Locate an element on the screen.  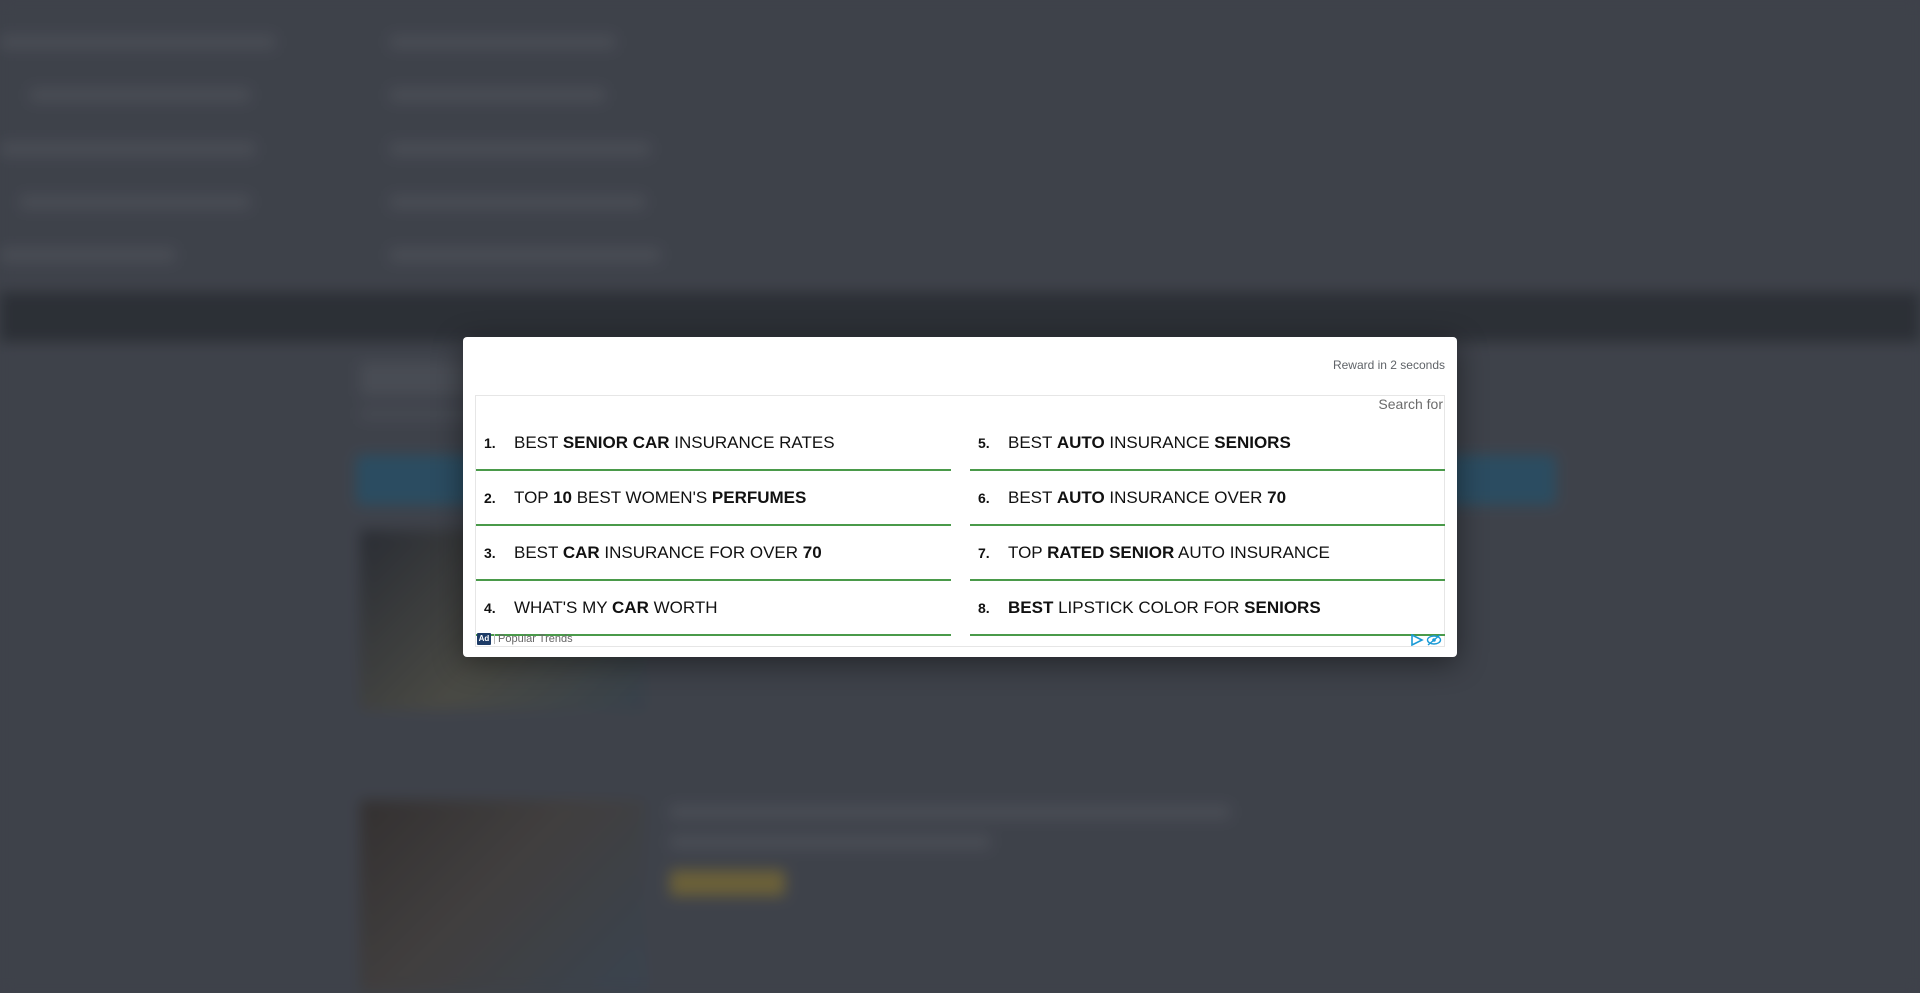
item-number: 3. is located at coordinates (490, 552).